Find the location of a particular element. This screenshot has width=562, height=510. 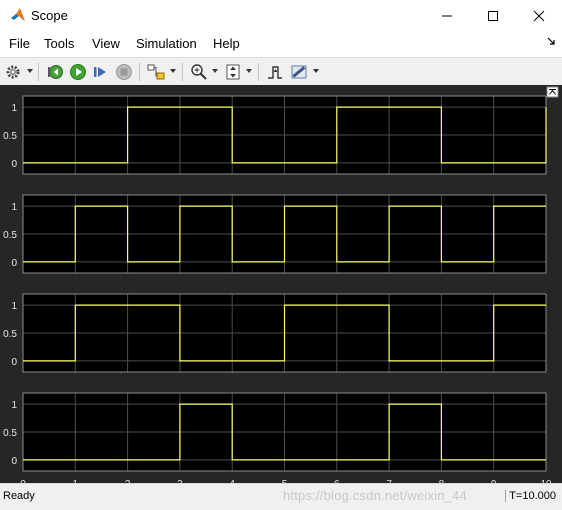

minimize-button is located at coordinates (447, 15).